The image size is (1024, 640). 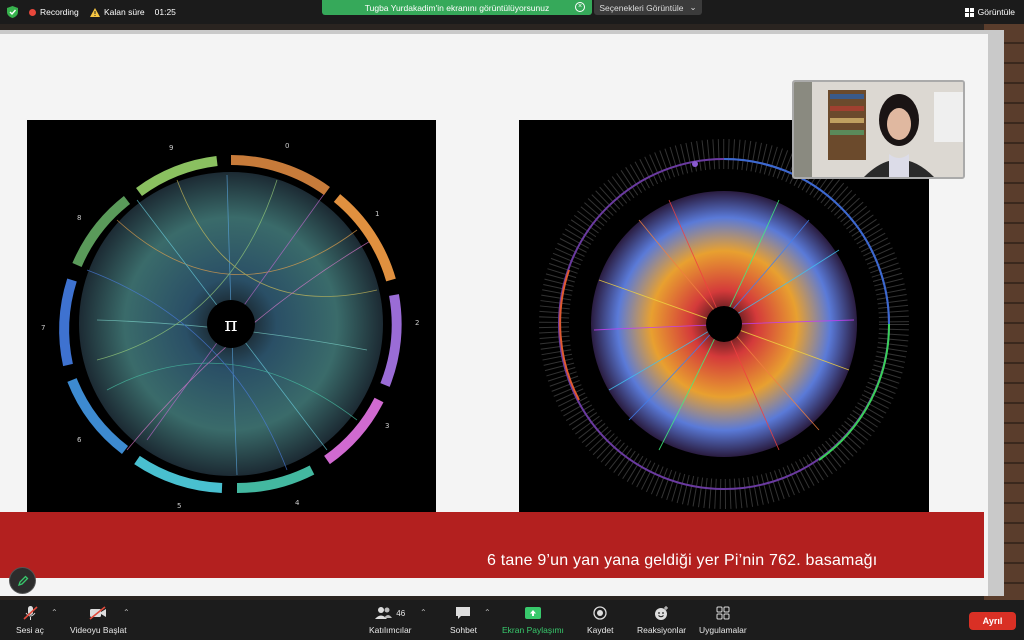 I want to click on shield-icon, so click(x=13, y=12).